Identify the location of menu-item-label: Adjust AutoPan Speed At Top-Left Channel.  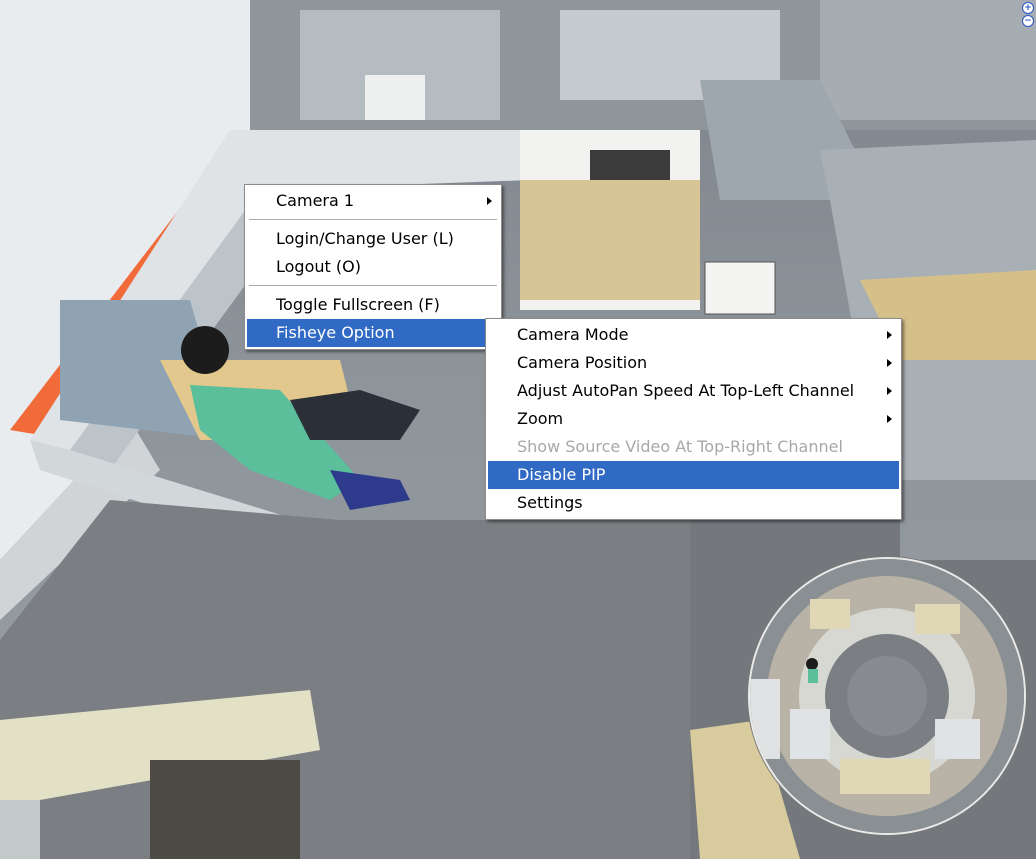
(686, 390).